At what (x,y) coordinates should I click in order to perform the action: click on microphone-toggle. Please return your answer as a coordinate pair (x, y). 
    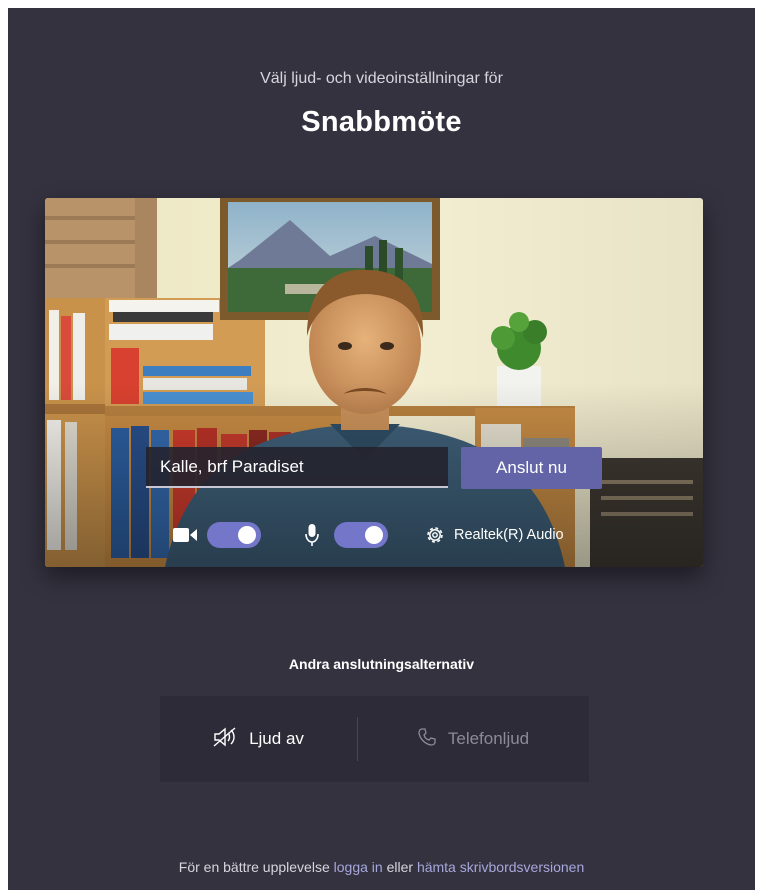
    Looking at the image, I should click on (361, 535).